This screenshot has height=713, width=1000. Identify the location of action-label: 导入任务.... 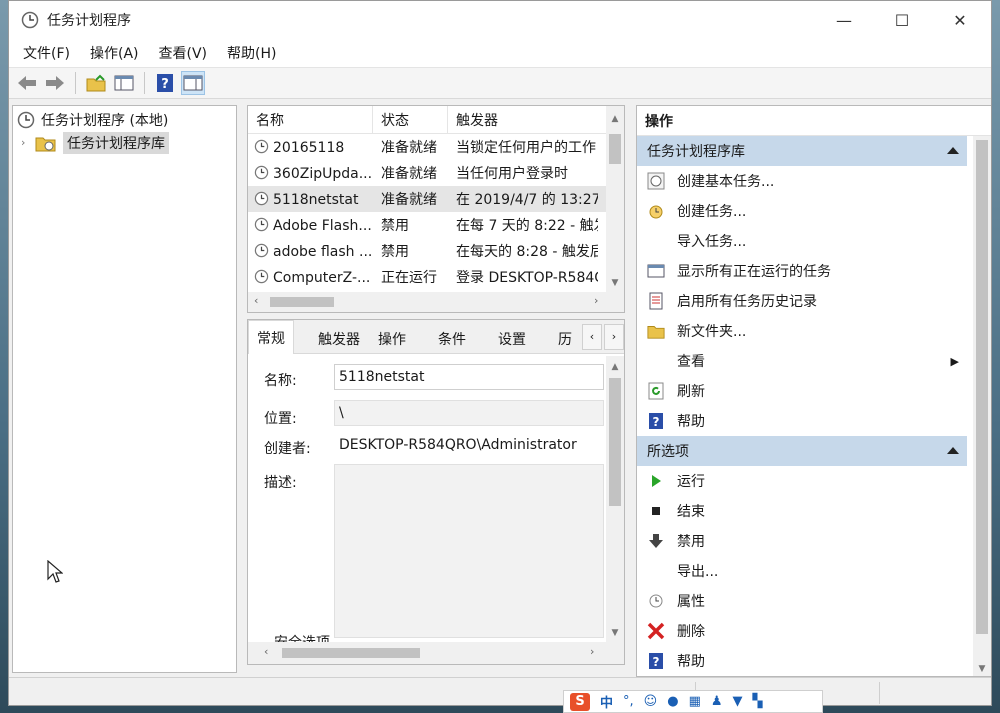
(712, 242).